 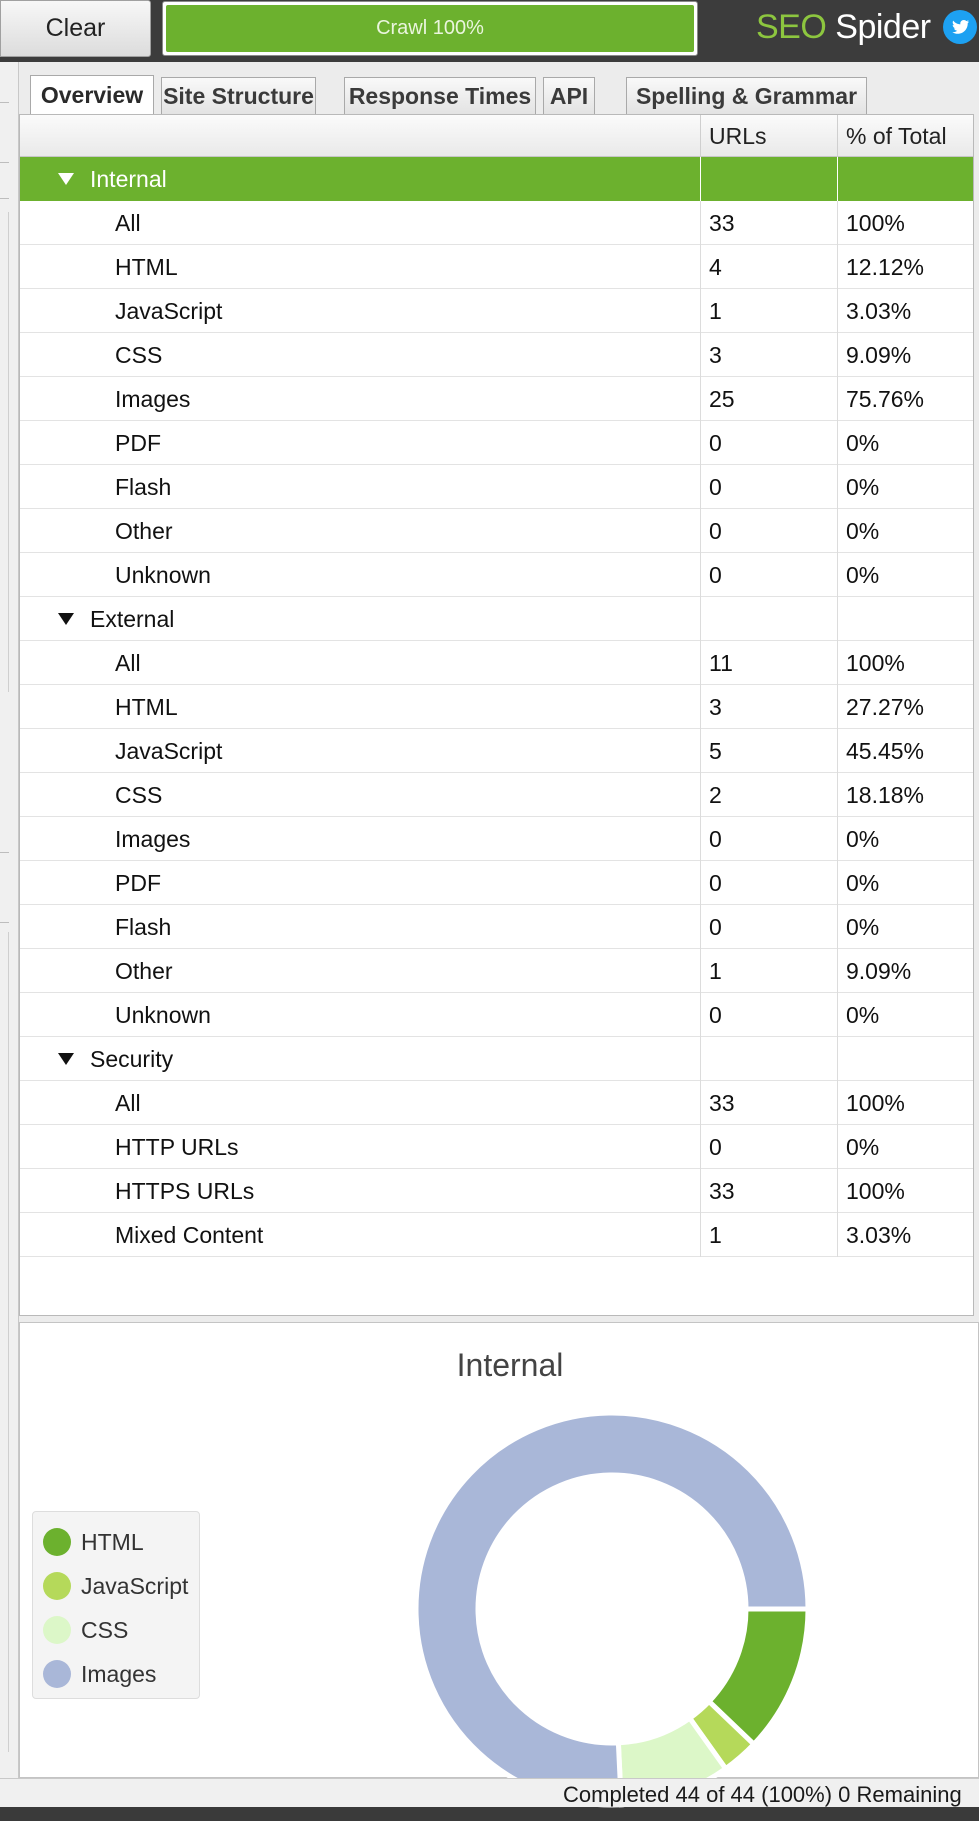 I want to click on row-label: HTTP URLs, so click(x=177, y=1146).